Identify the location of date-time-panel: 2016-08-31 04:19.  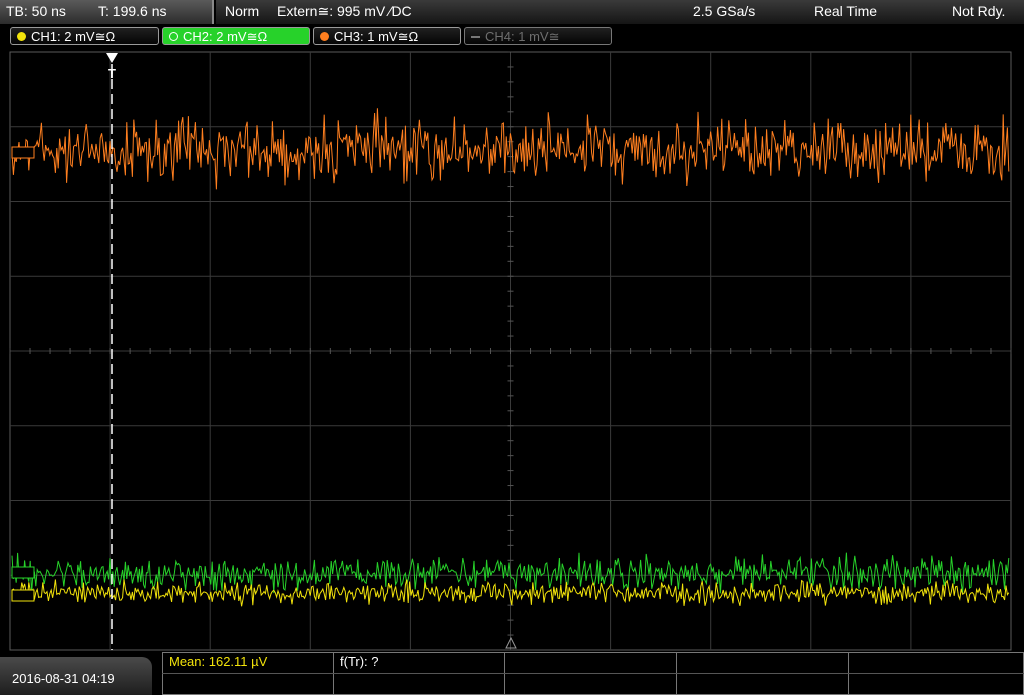
(76, 676).